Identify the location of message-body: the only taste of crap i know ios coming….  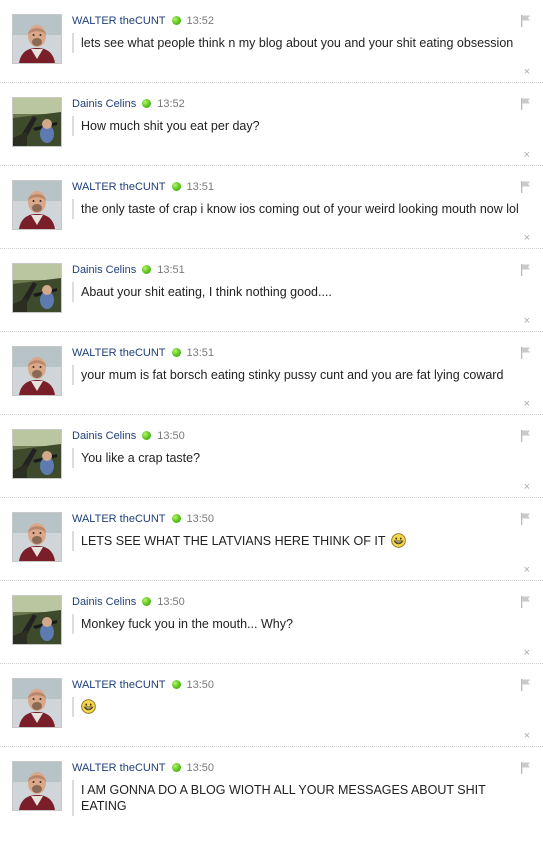
(303, 209).